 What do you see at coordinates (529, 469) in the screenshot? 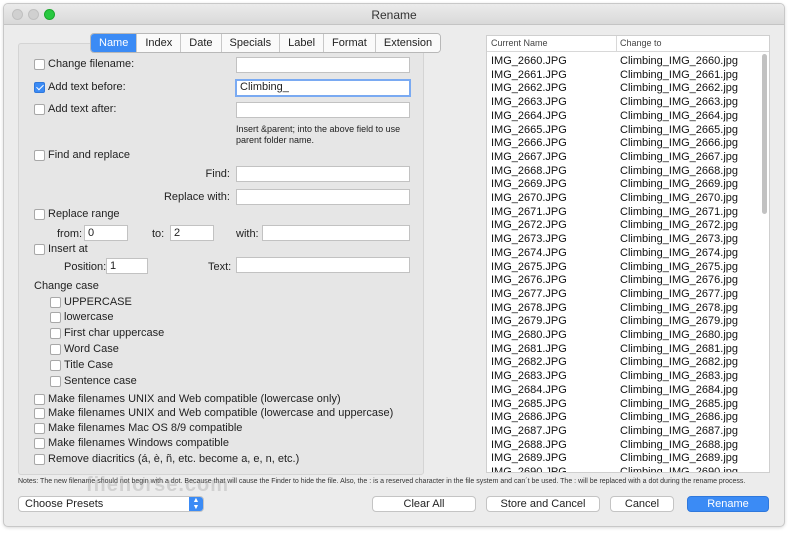
I see `current-name-cell: IMG_2690.JPG` at bounding box center [529, 469].